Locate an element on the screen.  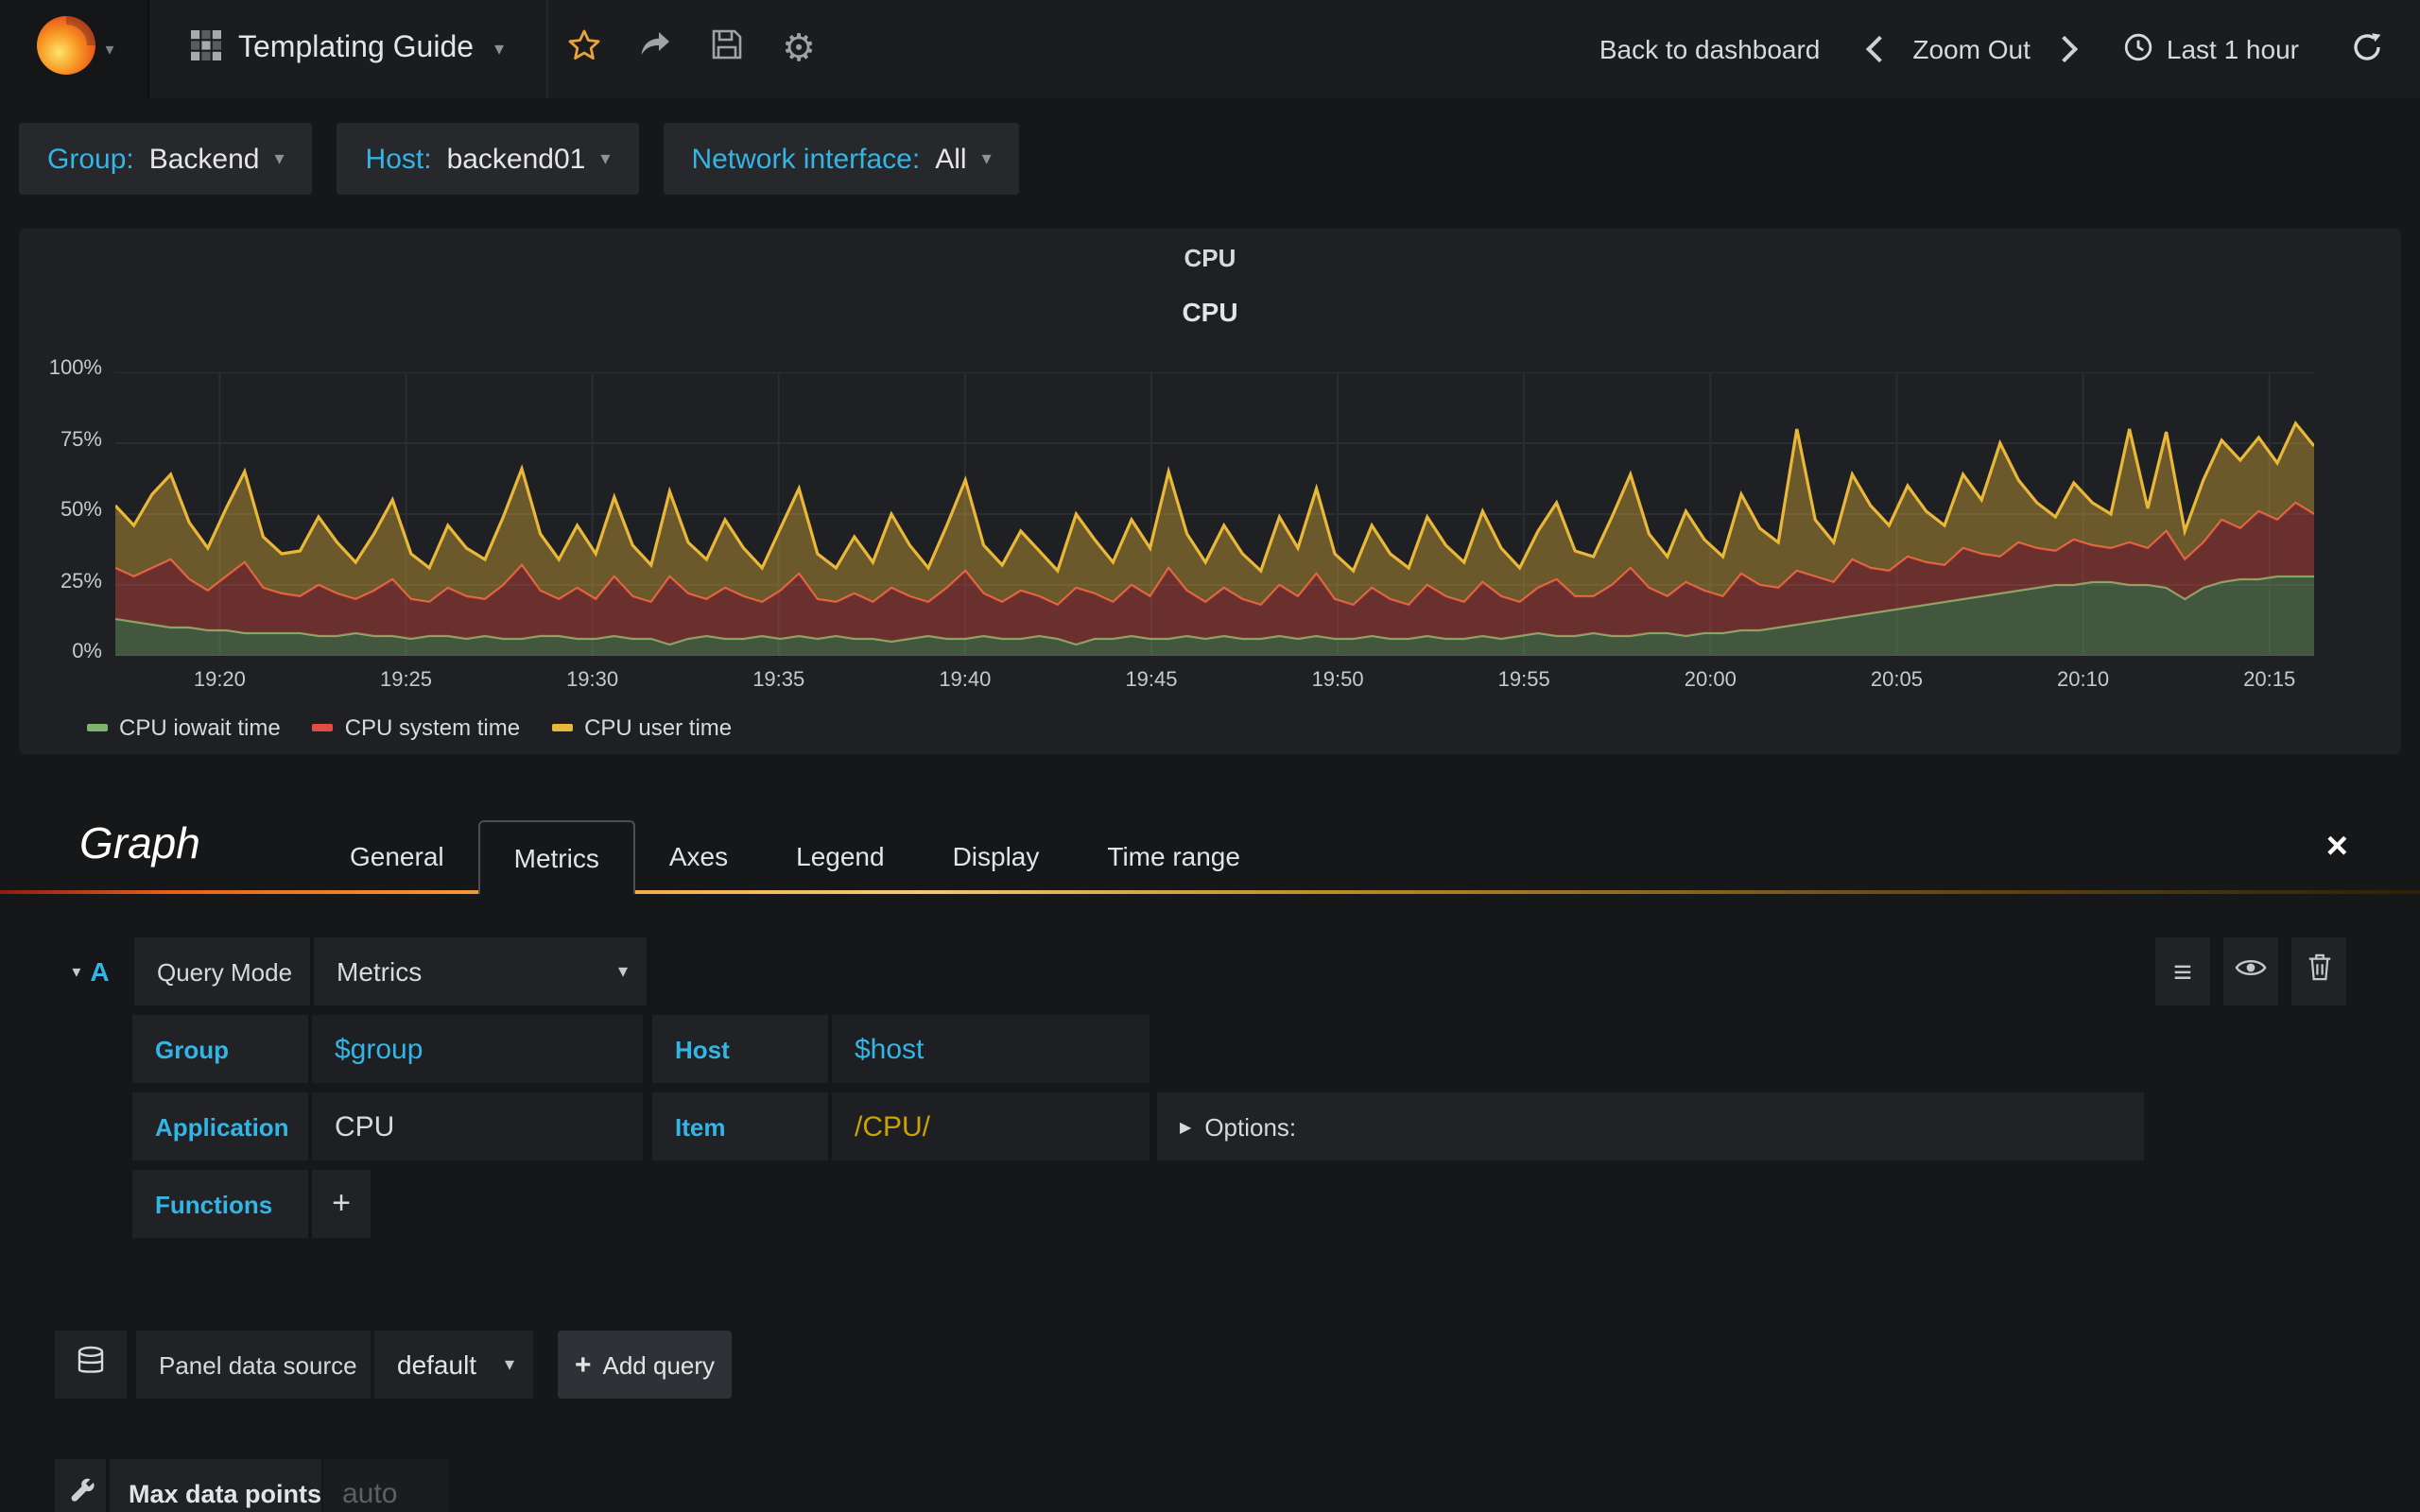
query-toggle-visibility-button is located at coordinates (2250, 971).